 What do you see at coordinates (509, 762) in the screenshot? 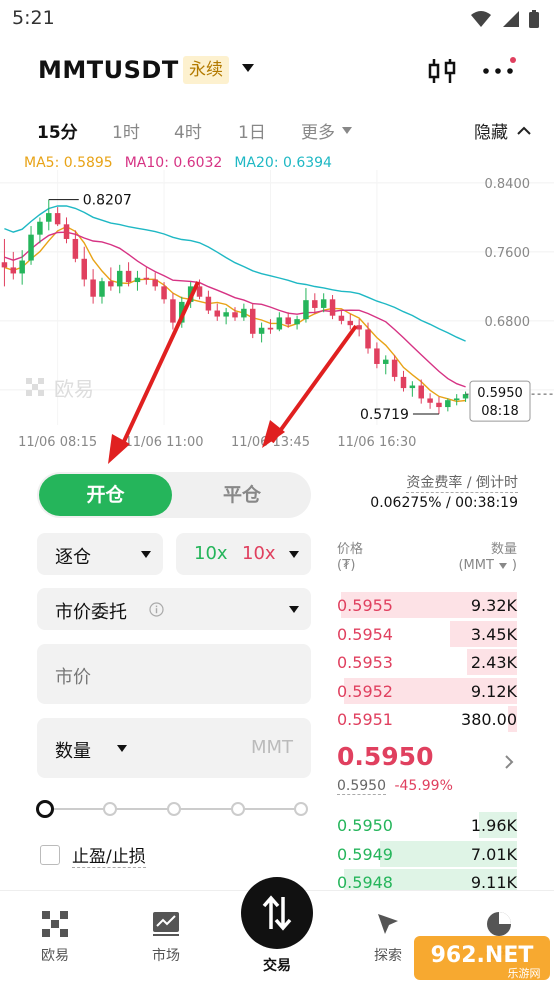
I see `chevron-right-icon` at bounding box center [509, 762].